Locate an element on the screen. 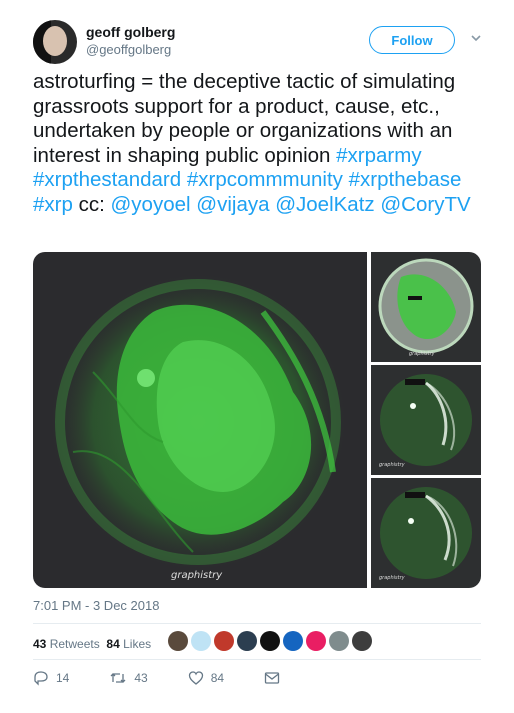 Image resolution: width=514 pixels, height=713 pixels. hashtag-link: #xrparmy is located at coordinates (378, 155).